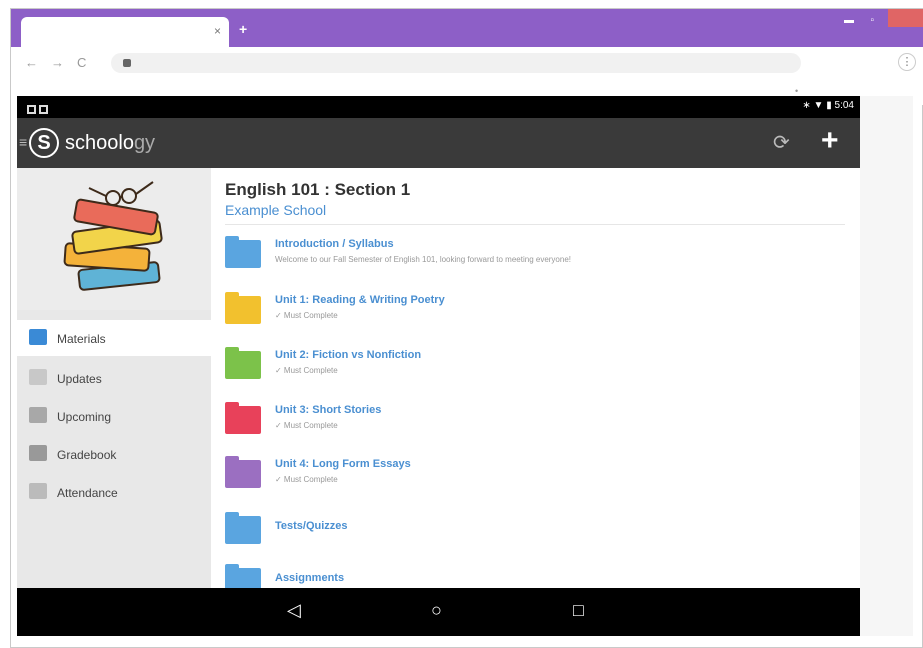 The image size is (923, 648). What do you see at coordinates (905, 18) in the screenshot?
I see `window-close-button` at bounding box center [905, 18].